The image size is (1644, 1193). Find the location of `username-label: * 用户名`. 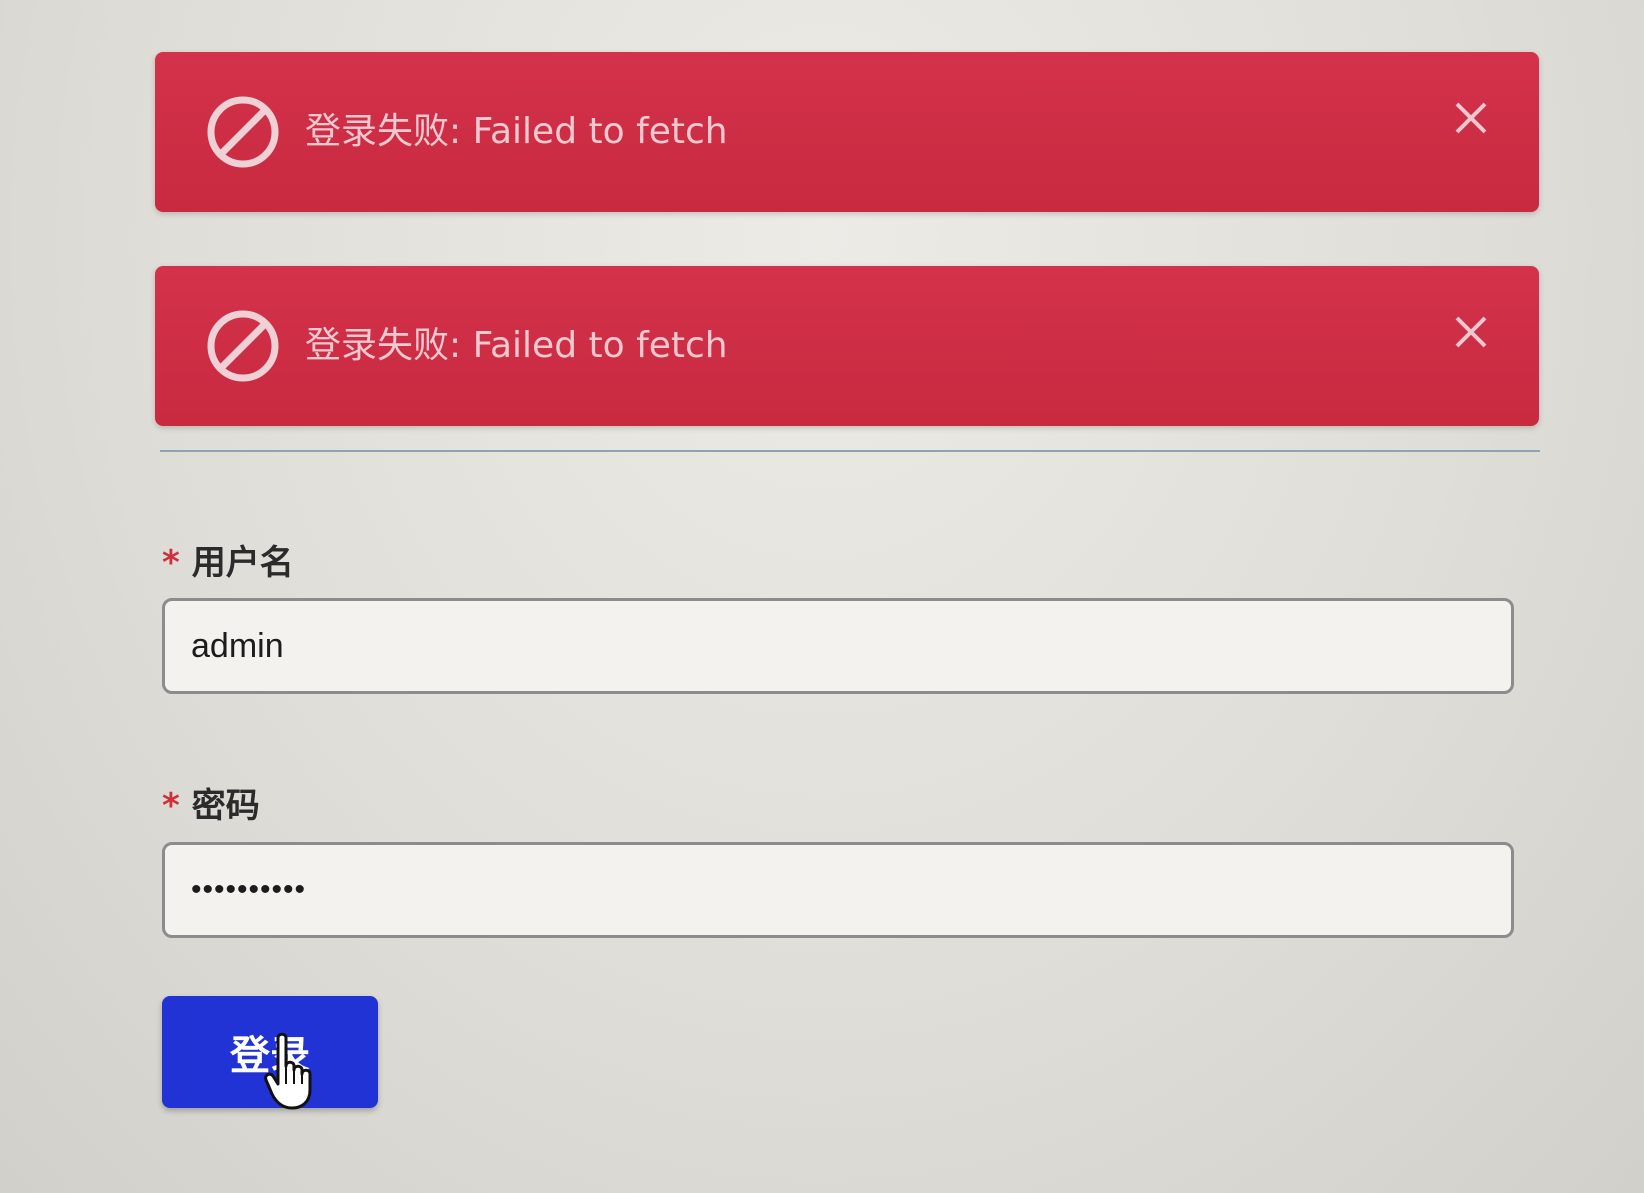

username-label: * 用户名 is located at coordinates (228, 559).